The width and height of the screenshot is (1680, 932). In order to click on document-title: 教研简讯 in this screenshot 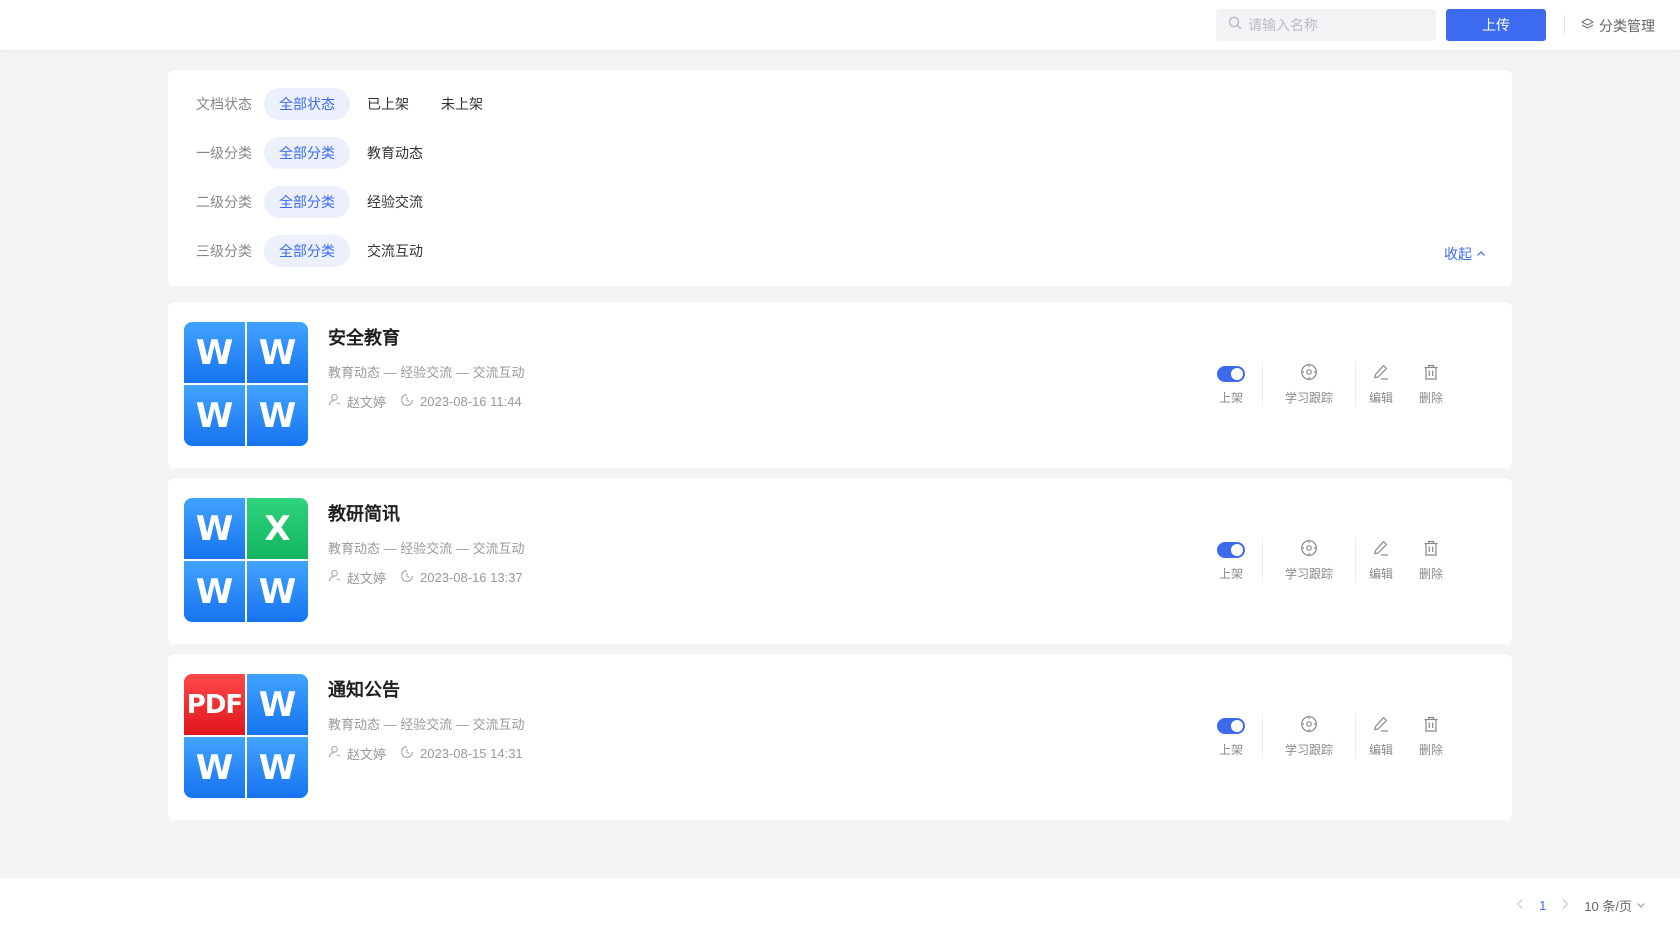, I will do `click(364, 513)`.